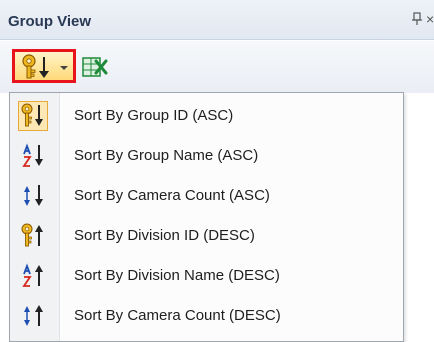 The image size is (434, 342). Describe the element at coordinates (50, 21) in the screenshot. I see `panel-title: Group View` at that location.